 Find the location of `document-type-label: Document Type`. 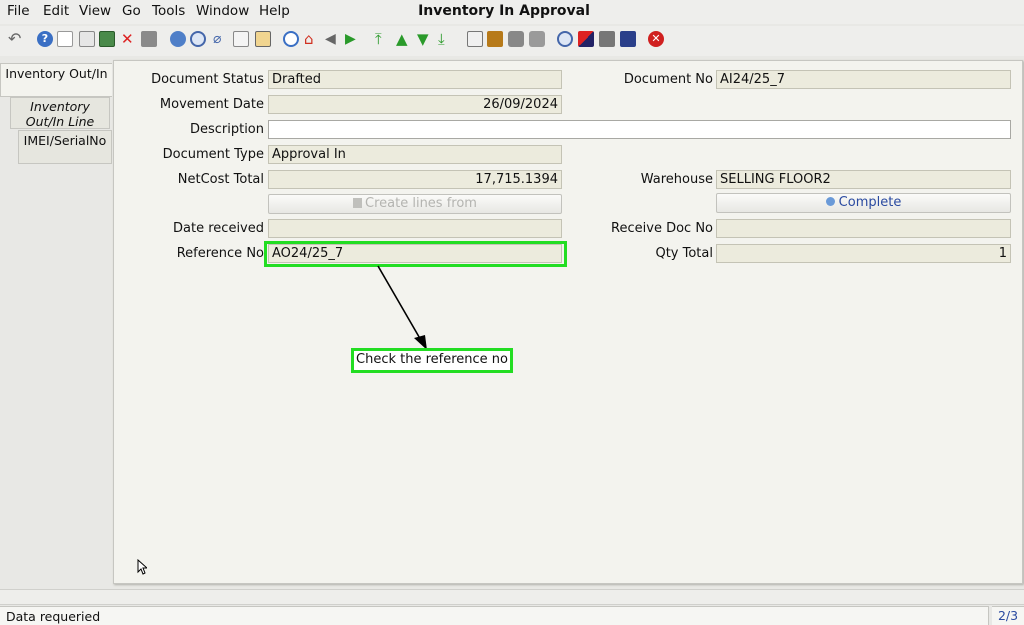

document-type-label: Document Type is located at coordinates (213, 154).